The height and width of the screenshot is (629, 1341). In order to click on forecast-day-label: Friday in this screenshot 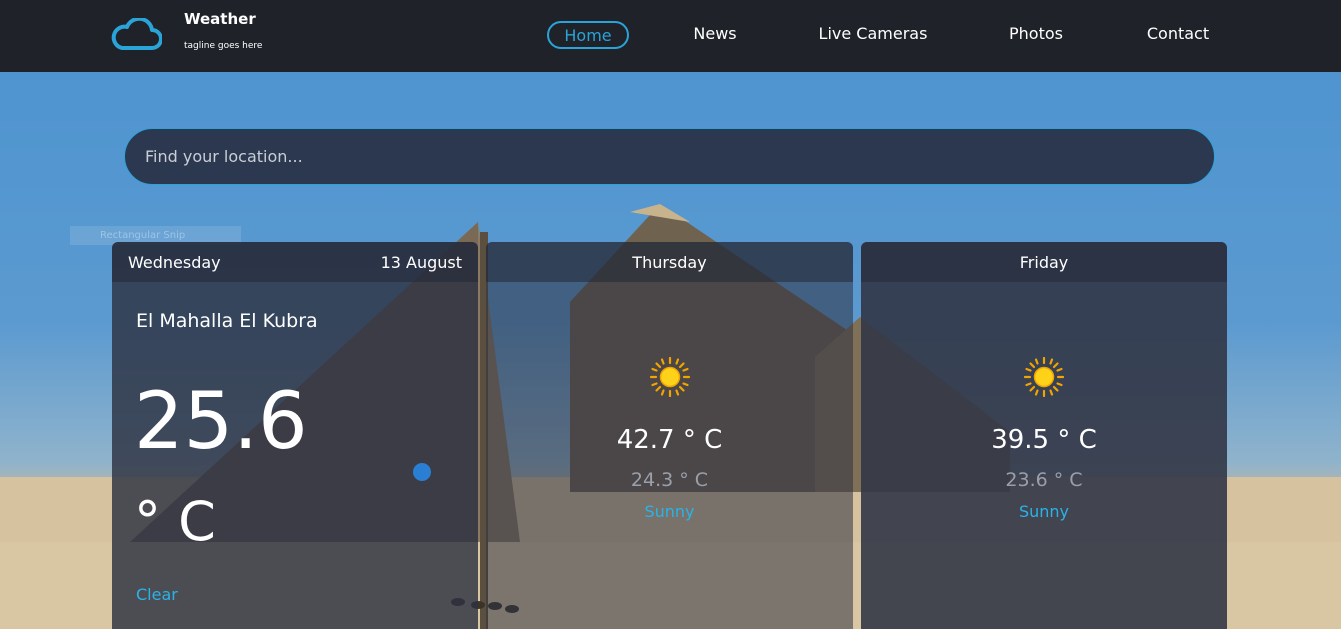, I will do `click(1044, 262)`.